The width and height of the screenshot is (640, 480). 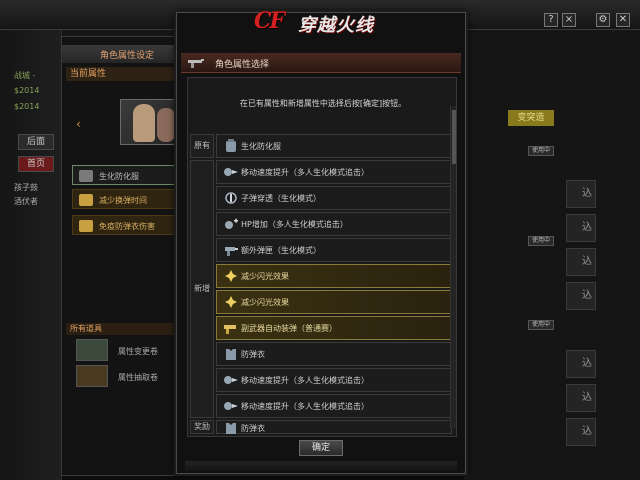 I want to click on left-tab: 后面, so click(x=36, y=142).